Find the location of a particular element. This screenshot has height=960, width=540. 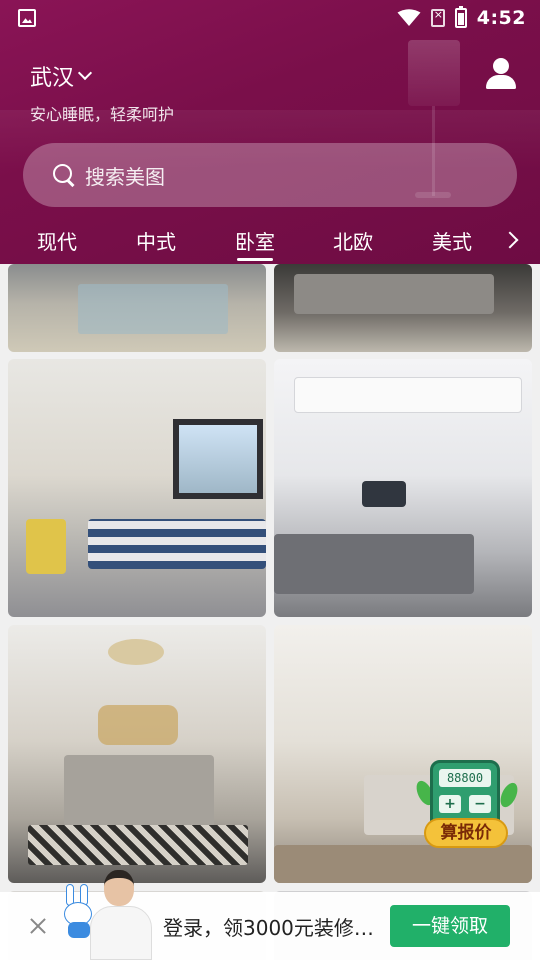

user-icon is located at coordinates (501, 74).